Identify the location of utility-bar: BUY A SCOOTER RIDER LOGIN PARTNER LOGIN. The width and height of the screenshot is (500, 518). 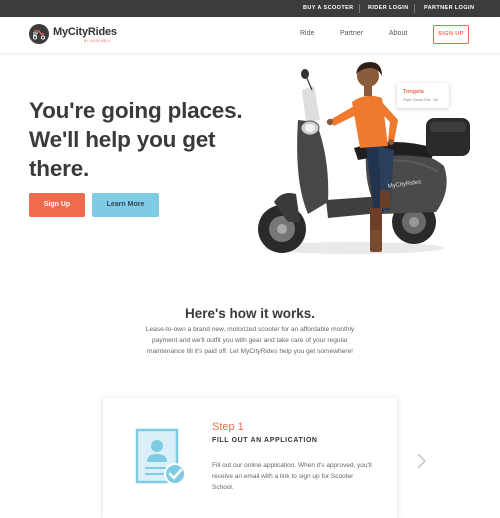
(250, 8).